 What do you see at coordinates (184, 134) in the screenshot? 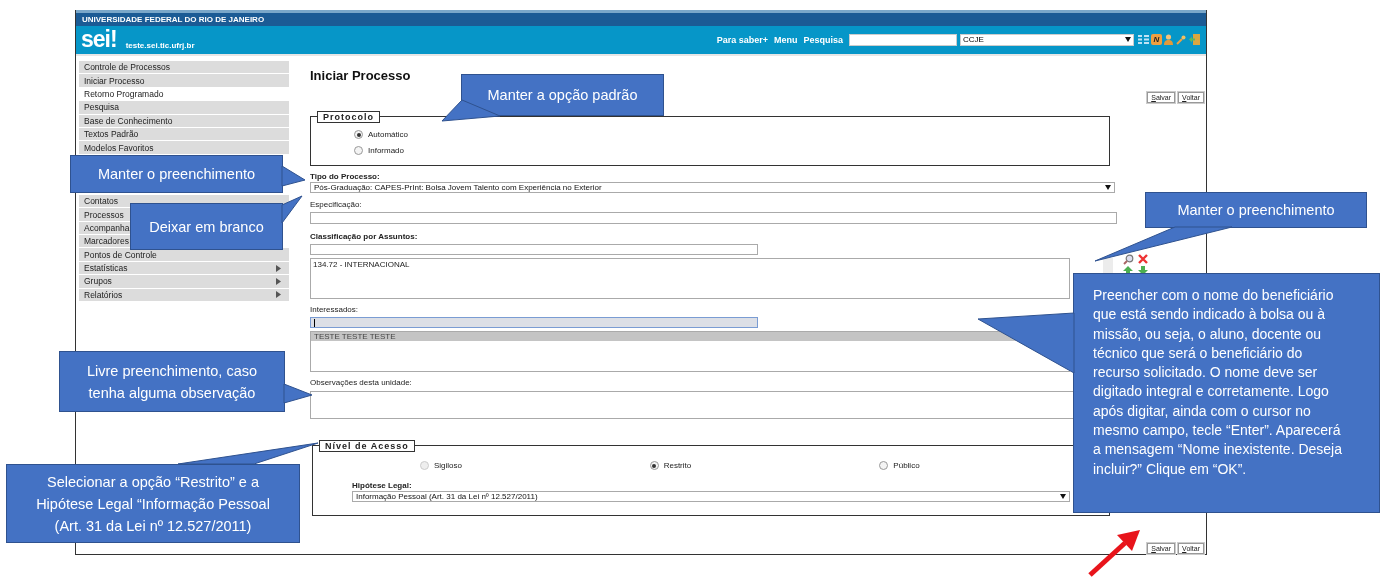
I see `sidebar-item: Textos Padrão` at bounding box center [184, 134].